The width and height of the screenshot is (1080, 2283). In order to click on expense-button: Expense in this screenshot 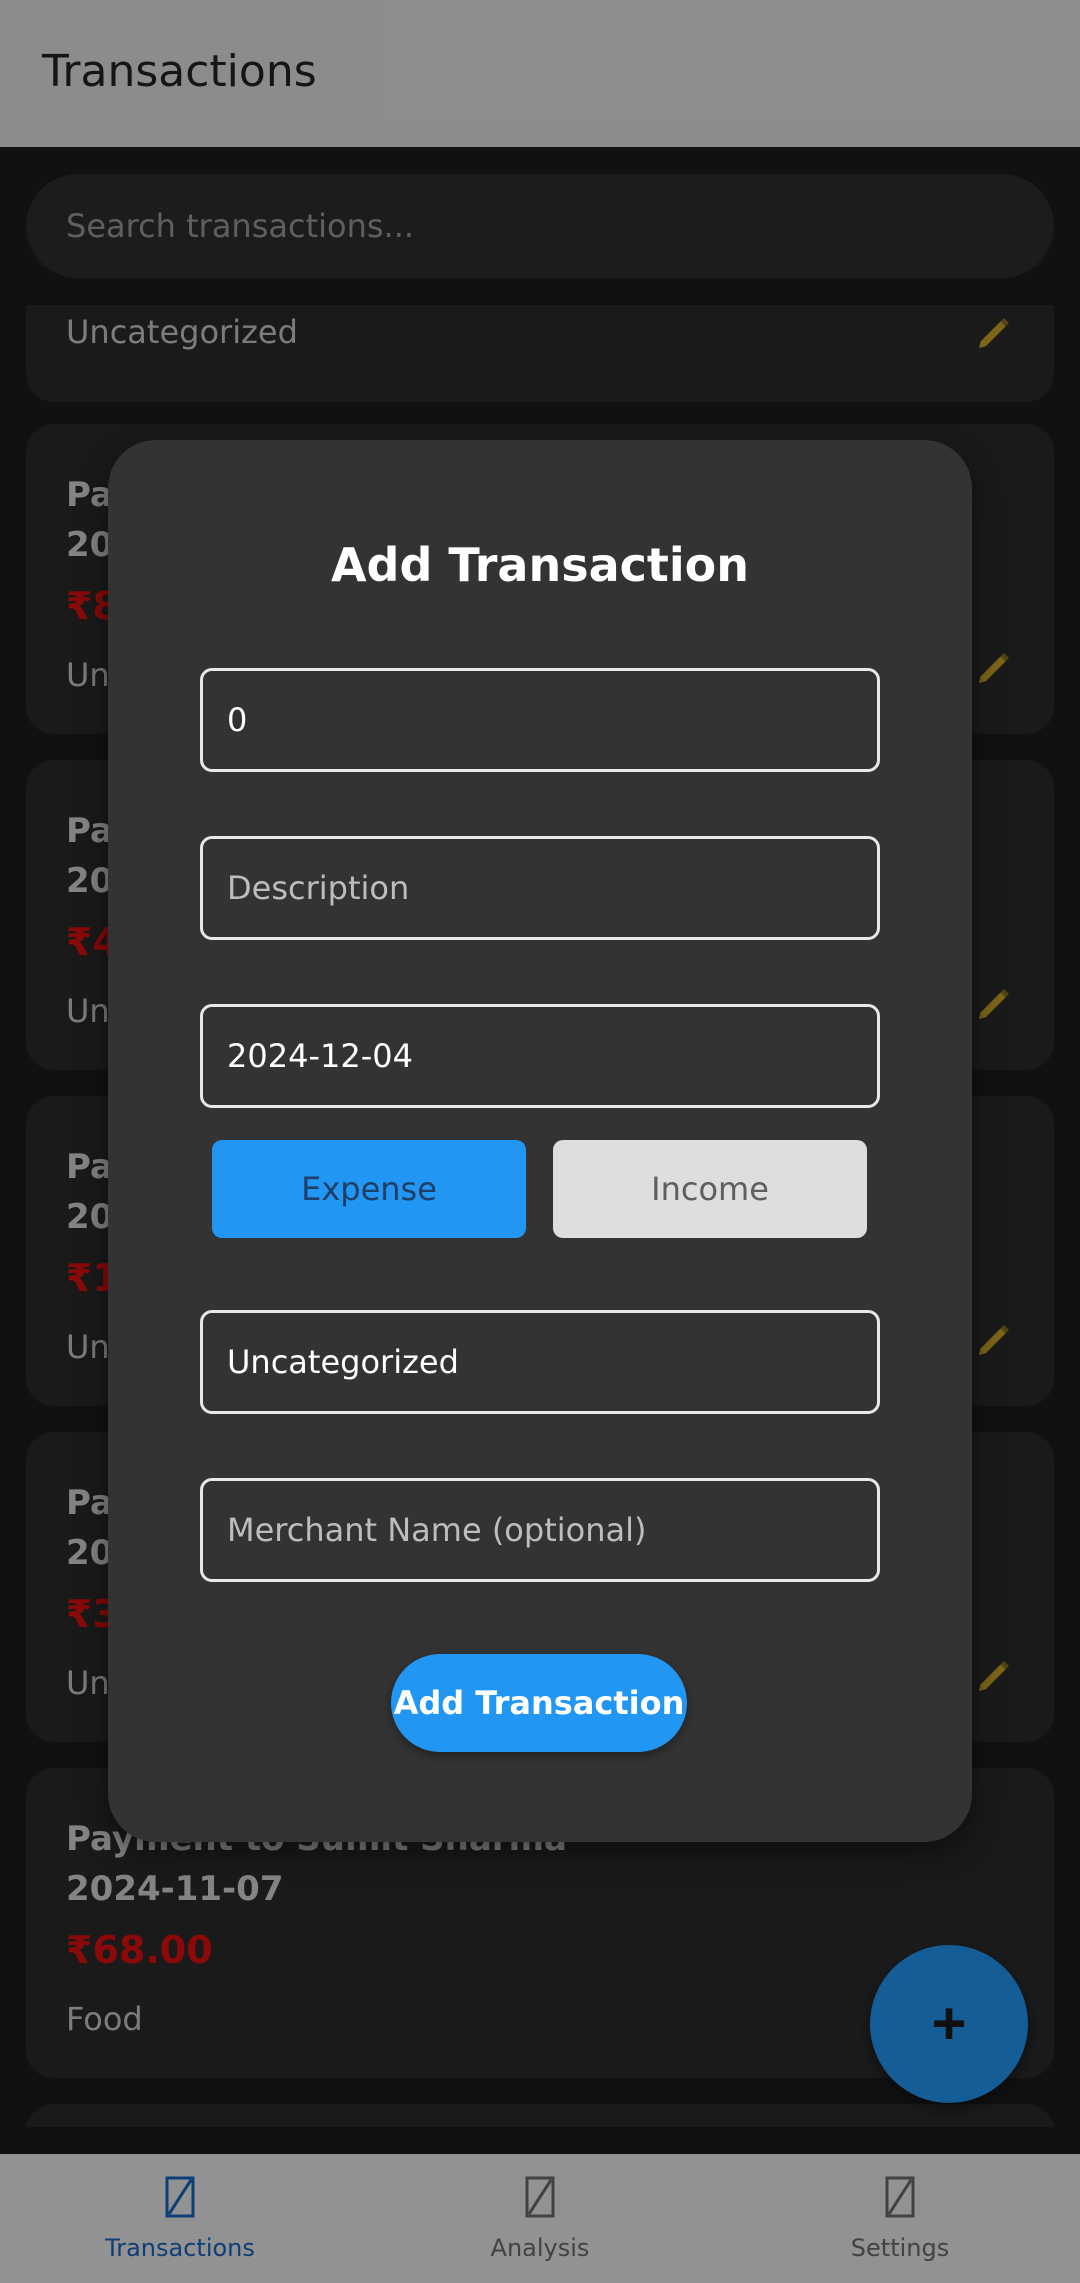, I will do `click(369, 1189)`.